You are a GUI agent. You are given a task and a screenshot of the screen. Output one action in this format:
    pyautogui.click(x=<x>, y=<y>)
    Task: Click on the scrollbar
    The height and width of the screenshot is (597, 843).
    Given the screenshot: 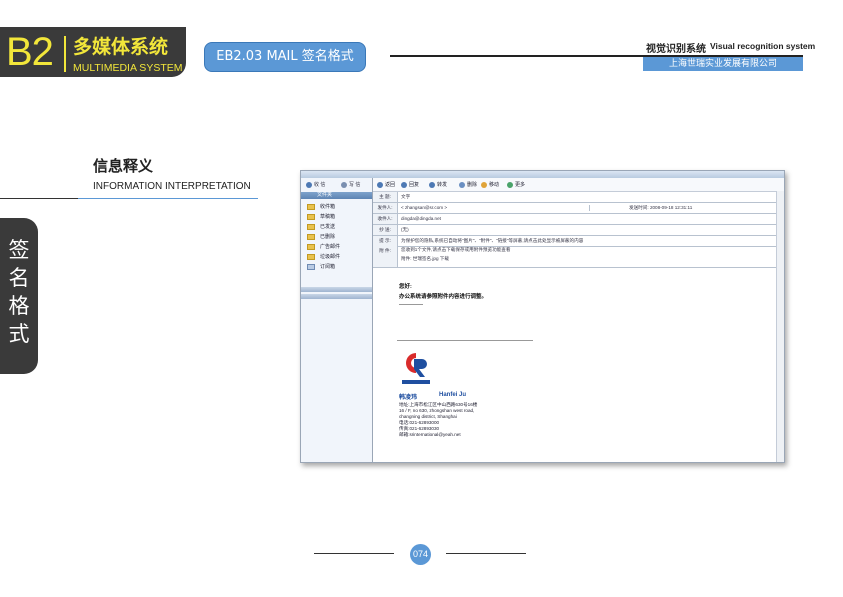 What is the action you would take?
    pyautogui.click(x=780, y=326)
    